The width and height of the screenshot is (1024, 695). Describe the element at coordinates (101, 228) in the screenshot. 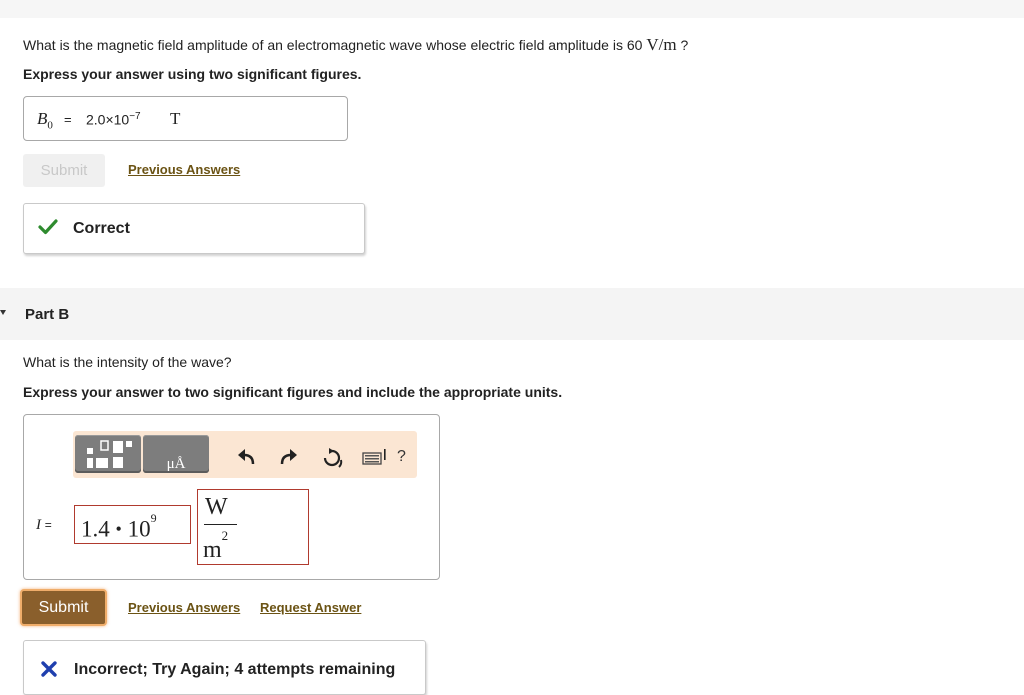

I see `feedback-text: Correct` at that location.